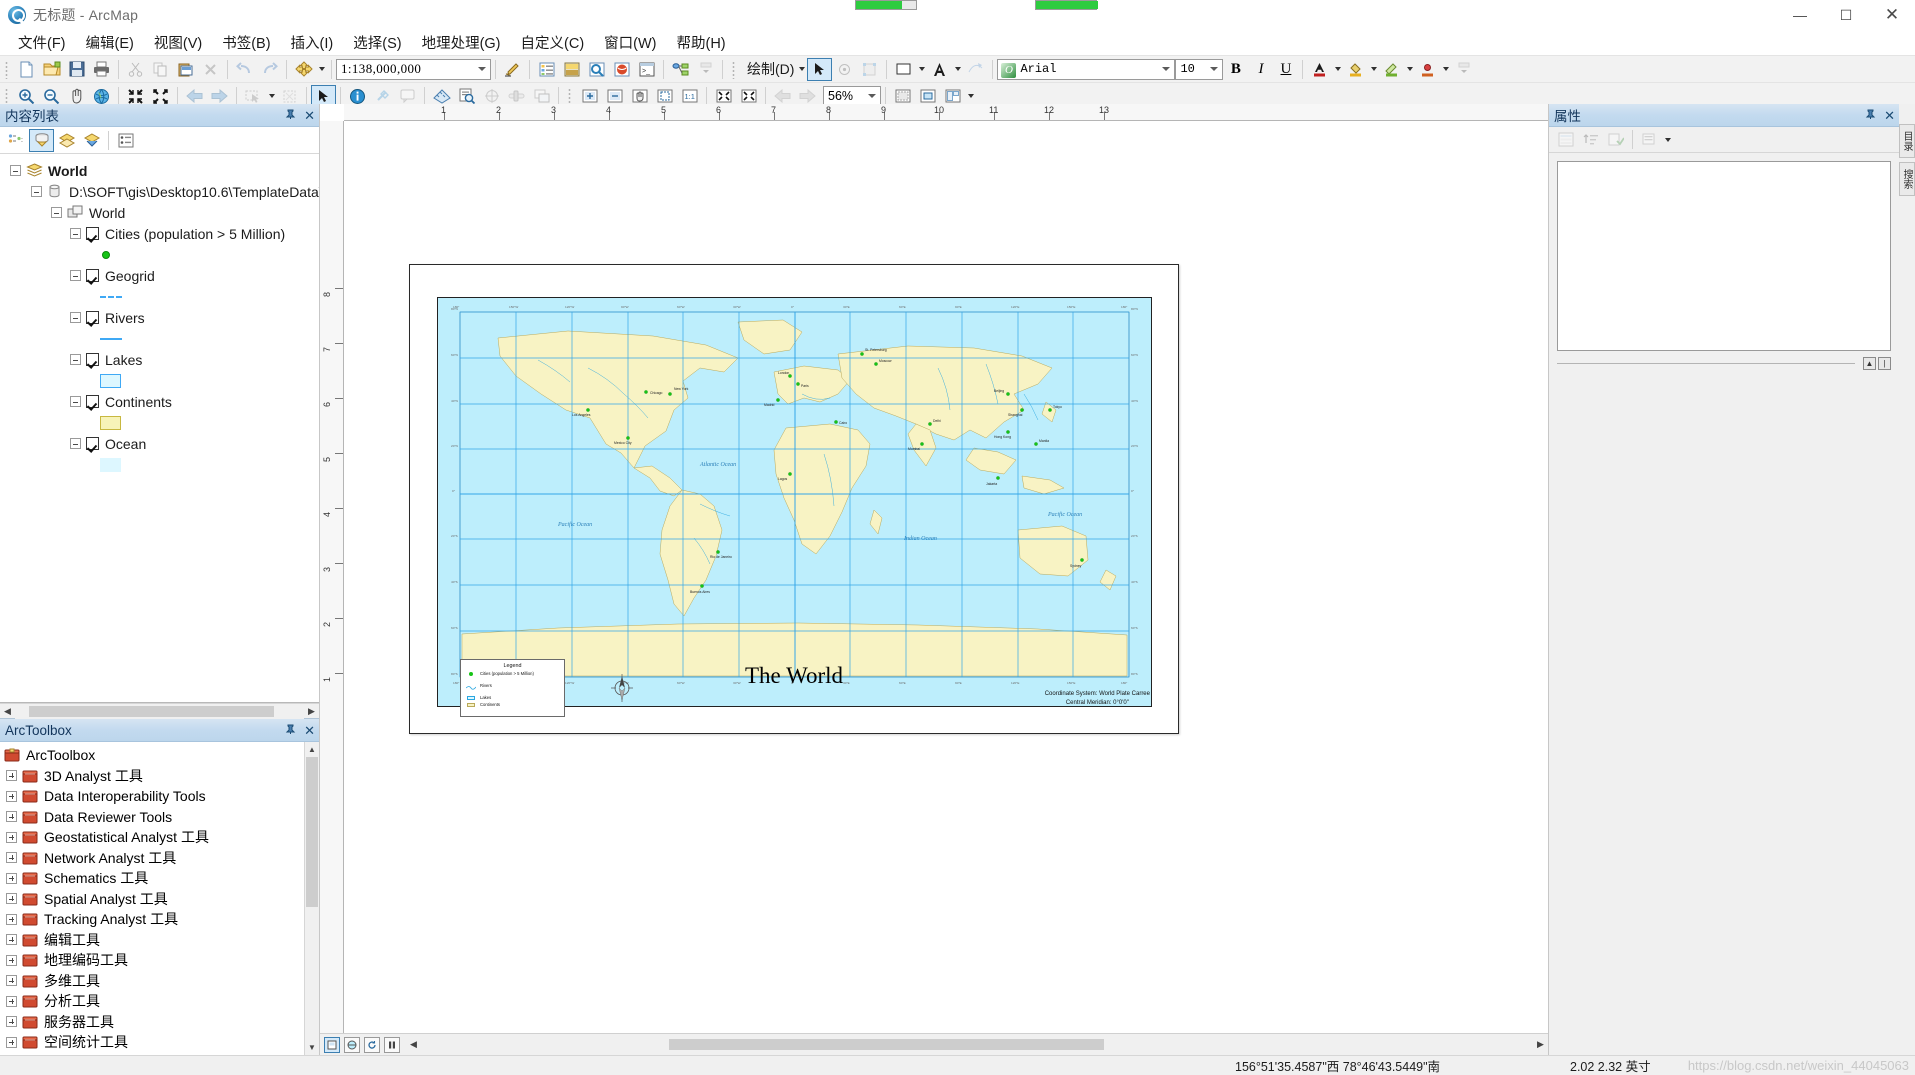  What do you see at coordinates (332, 577) in the screenshot?
I see `vertical-ruler: 8 7 6 5 4 3 2 1` at bounding box center [332, 577].